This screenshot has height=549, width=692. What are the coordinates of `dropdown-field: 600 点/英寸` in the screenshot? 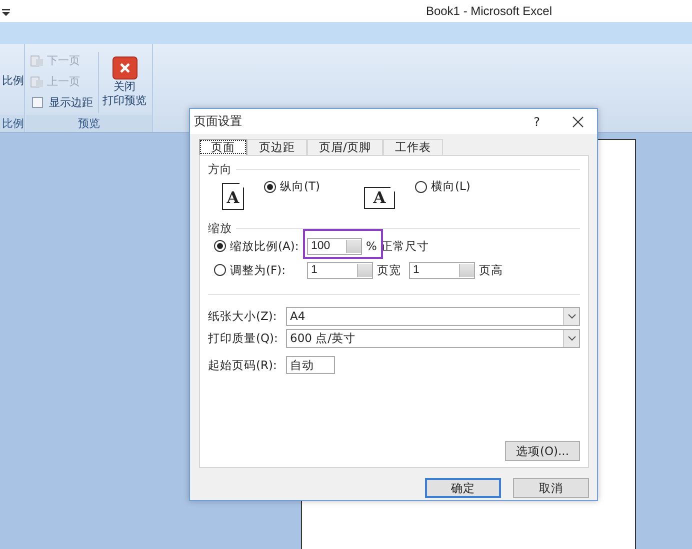 It's located at (433, 338).